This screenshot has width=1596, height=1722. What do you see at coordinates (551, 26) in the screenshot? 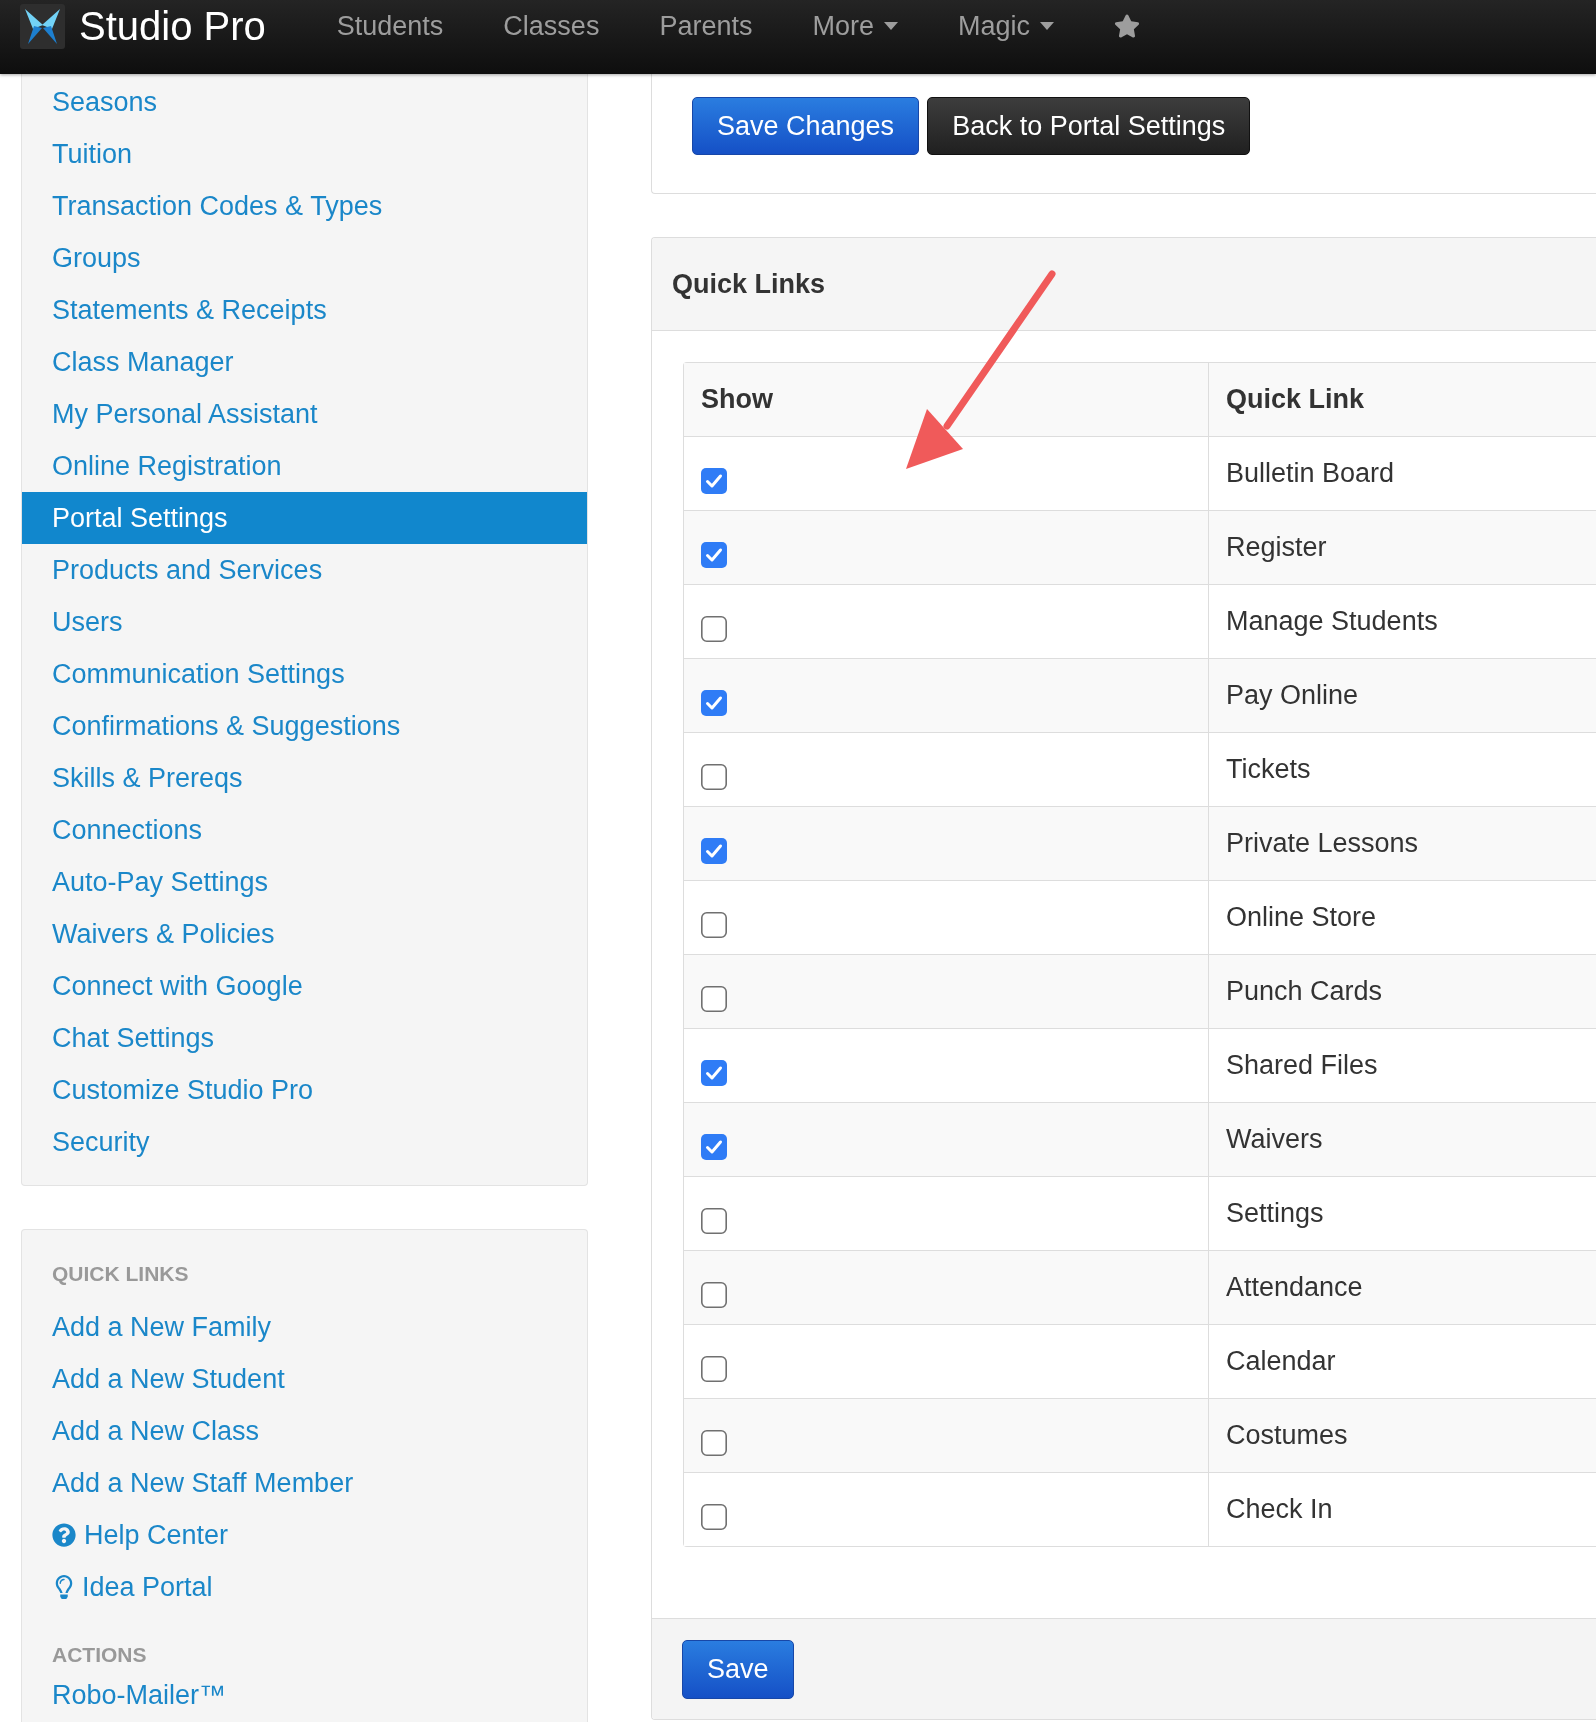
I see `nav-link: Classes` at bounding box center [551, 26].